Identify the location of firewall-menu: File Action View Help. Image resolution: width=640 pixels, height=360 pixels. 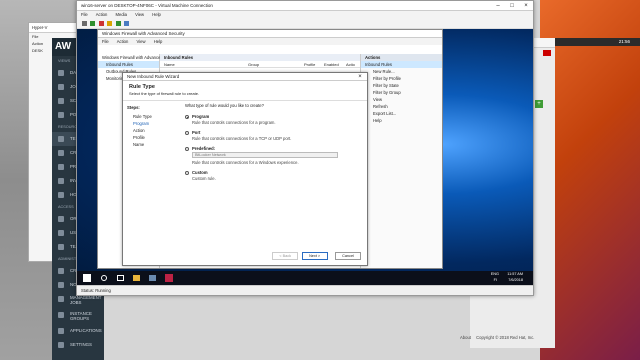
(270, 41).